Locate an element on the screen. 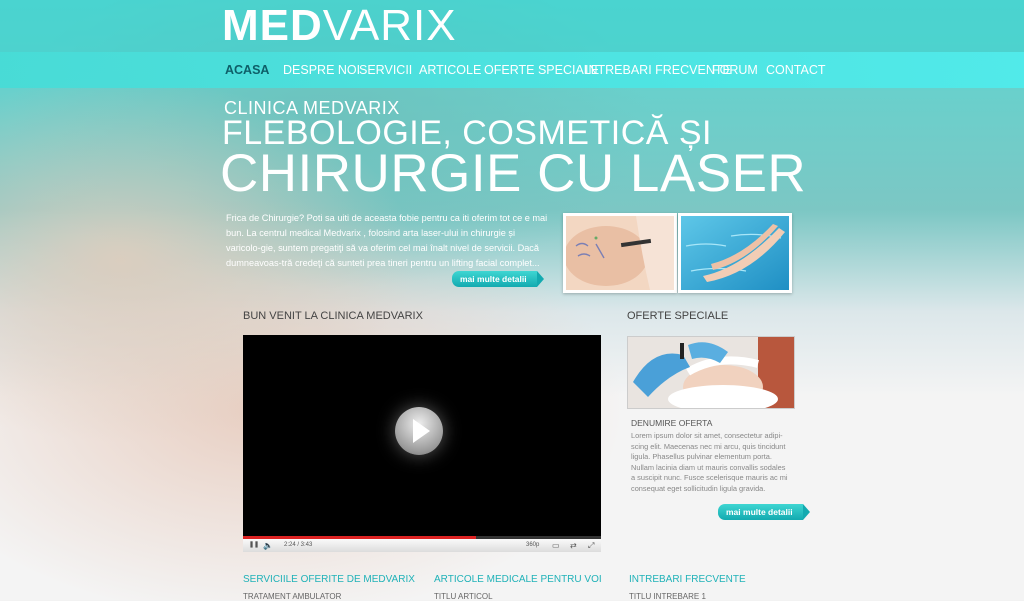 The height and width of the screenshot is (601, 1024). nav-articole: ARTICOLE is located at coordinates (450, 70).